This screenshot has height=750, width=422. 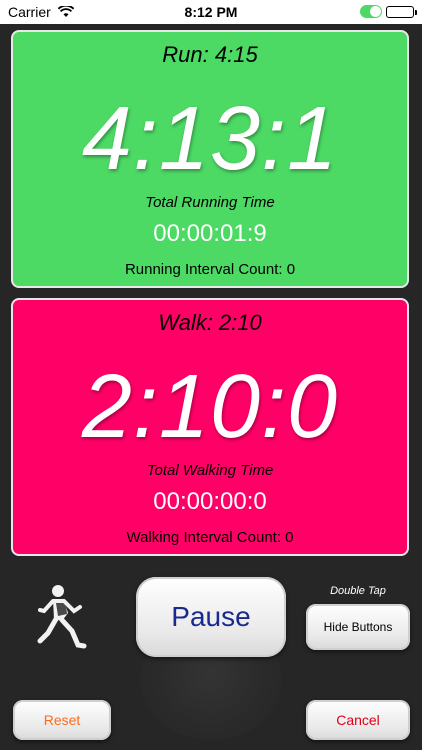 I want to click on total-running-time: 00:00:01:9, so click(x=210, y=233).